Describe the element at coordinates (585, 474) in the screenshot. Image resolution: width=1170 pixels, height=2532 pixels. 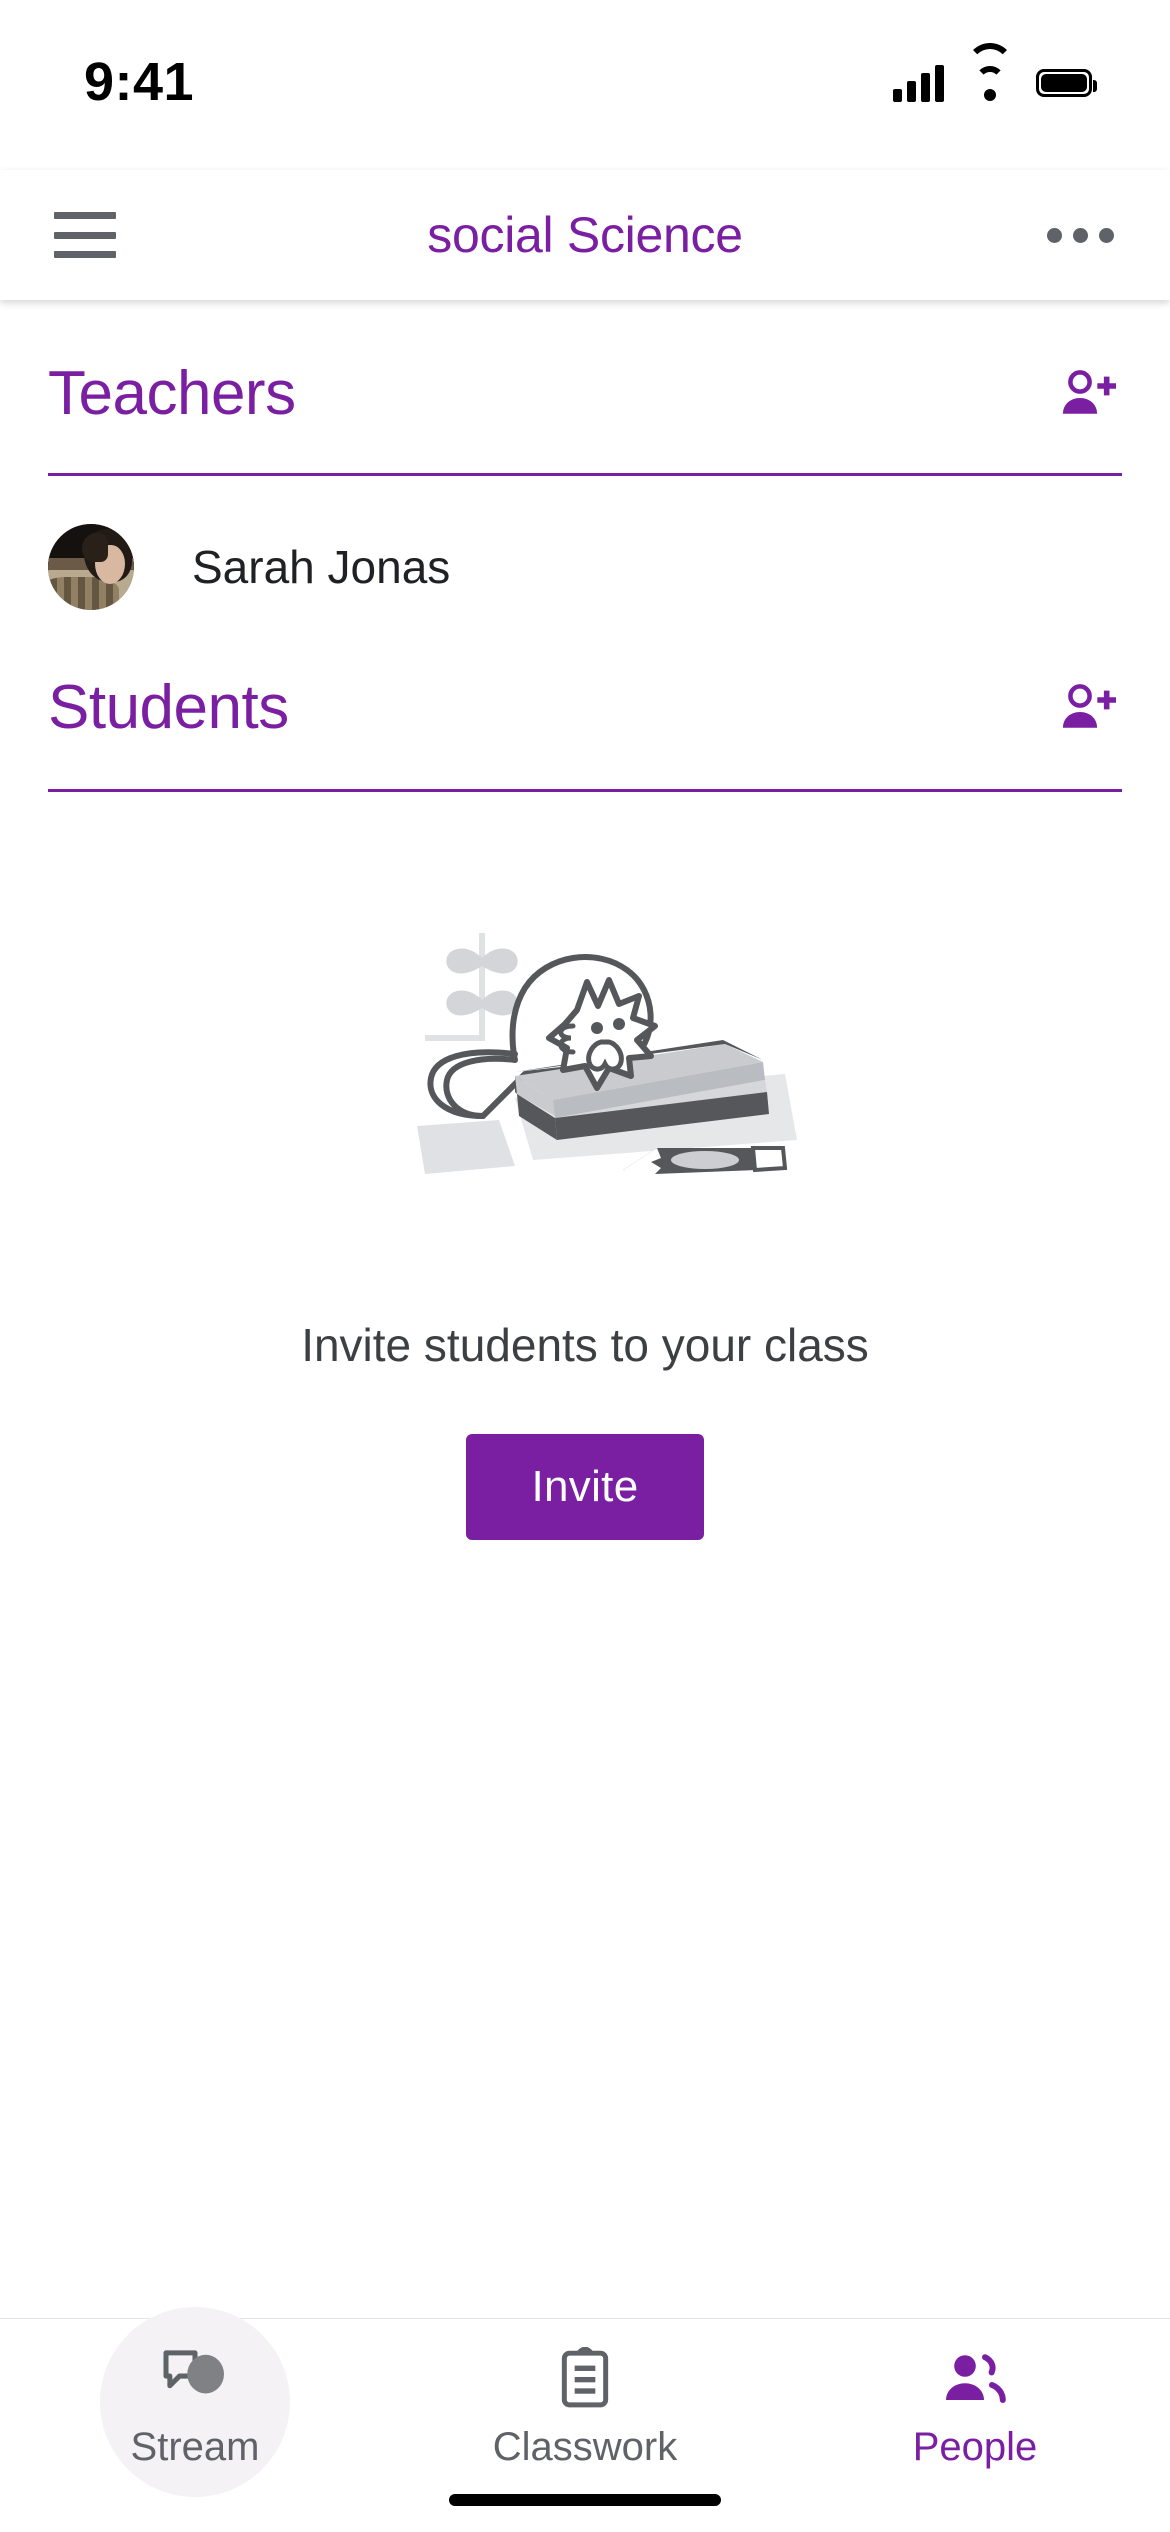
I see `teachers-divider` at that location.